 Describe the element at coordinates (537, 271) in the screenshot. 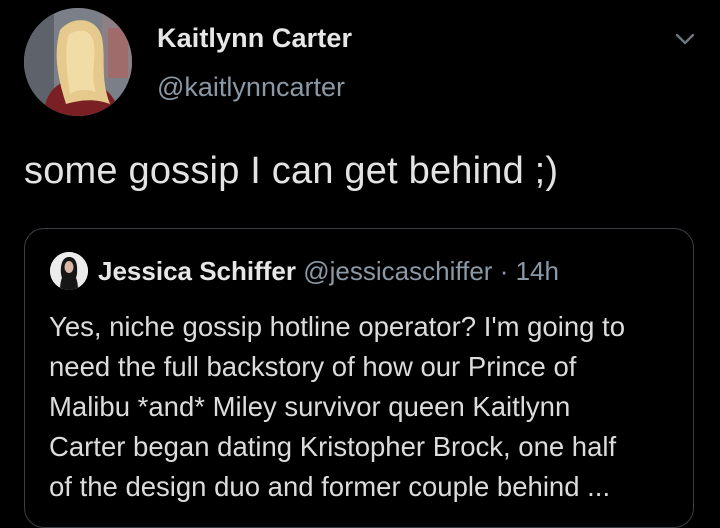

I see `quoted-tweet-time: 14h` at that location.